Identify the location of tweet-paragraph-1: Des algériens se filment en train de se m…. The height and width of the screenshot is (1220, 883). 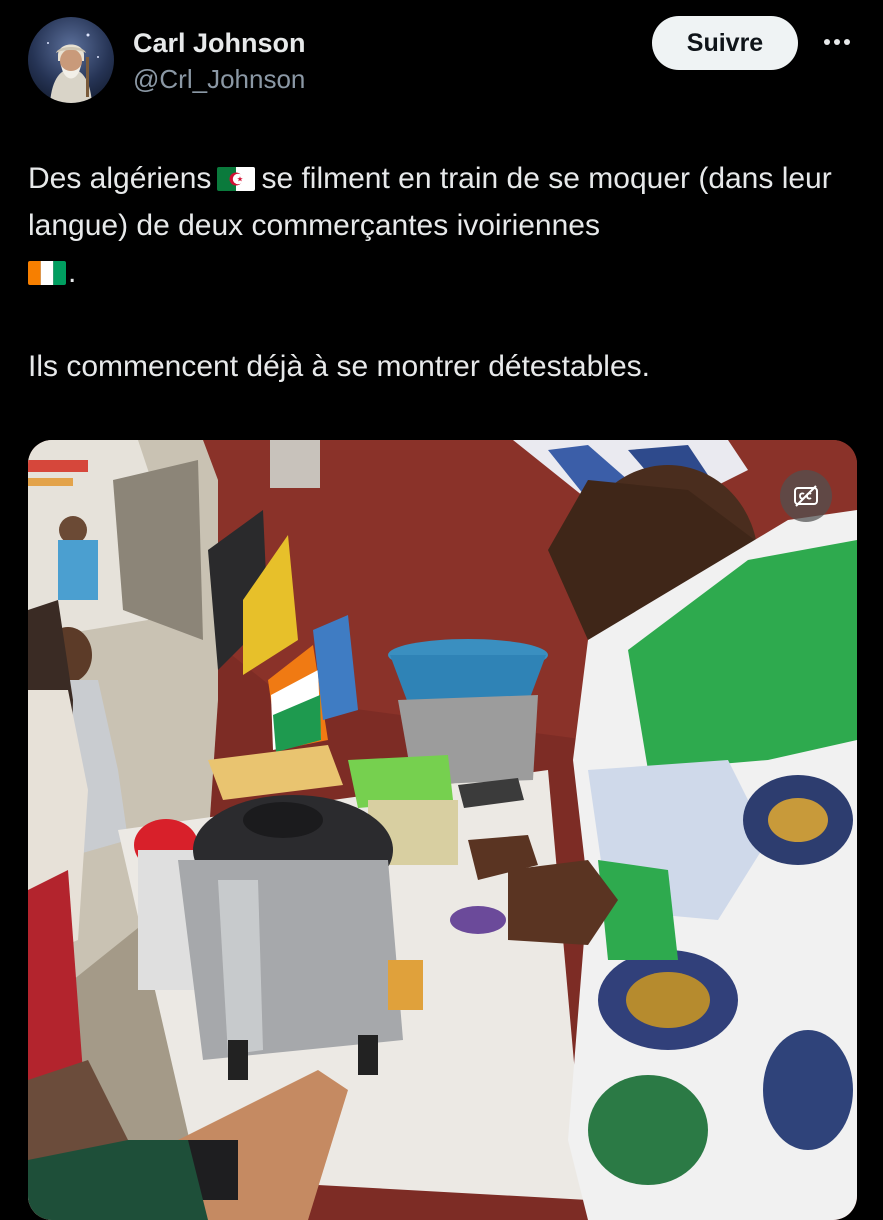
(443, 225).